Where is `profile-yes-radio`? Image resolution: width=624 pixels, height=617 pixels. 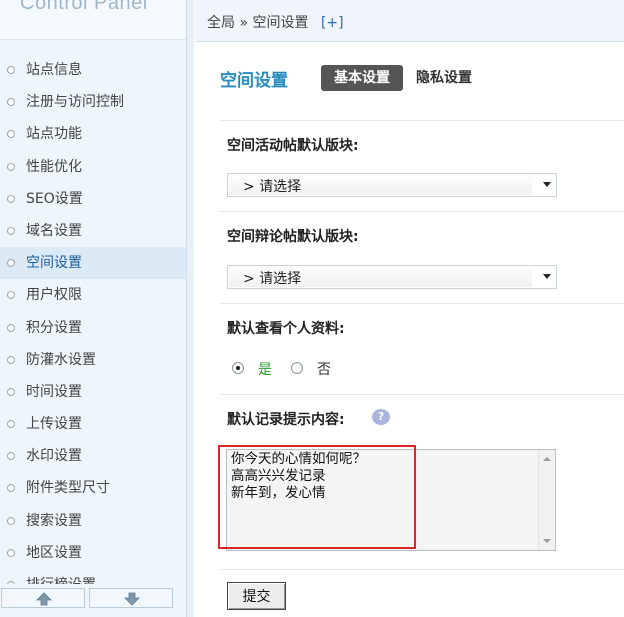 profile-yes-radio is located at coordinates (238, 368).